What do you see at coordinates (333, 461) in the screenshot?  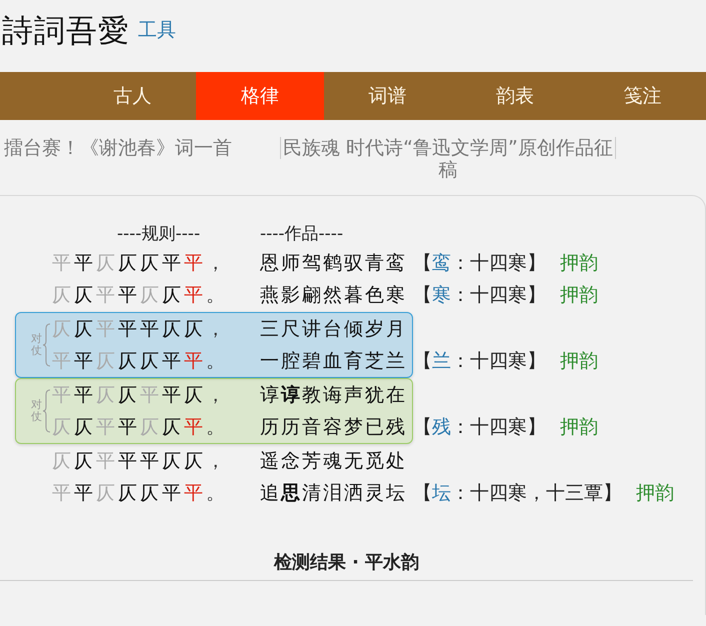 I see `poem-line: 遥念芳魂无觅处` at bounding box center [333, 461].